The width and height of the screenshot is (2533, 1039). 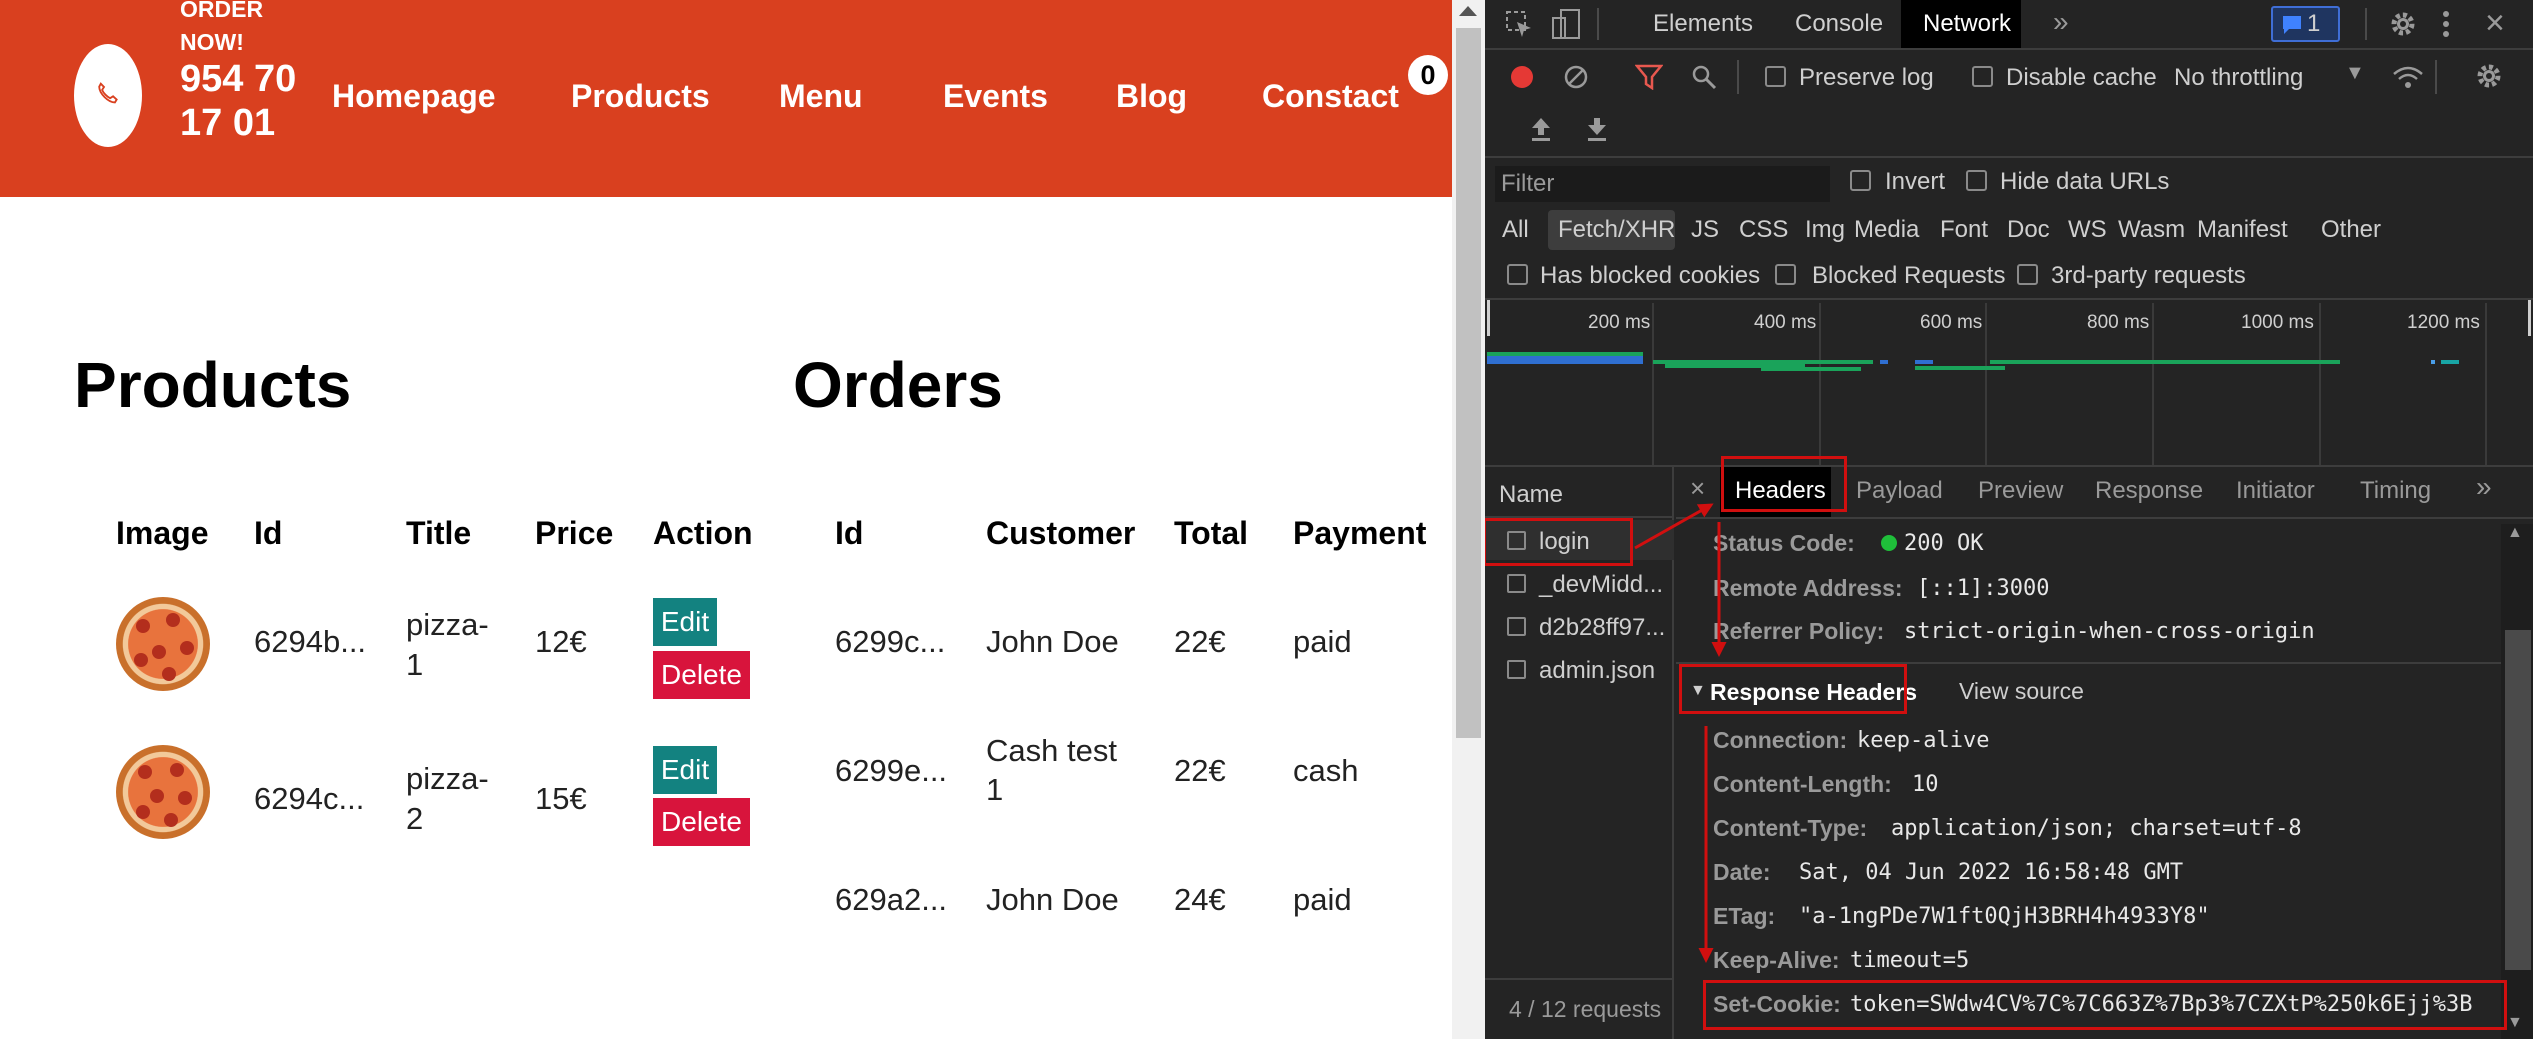 I want to click on type-filter-media: Media, so click(x=1886, y=230).